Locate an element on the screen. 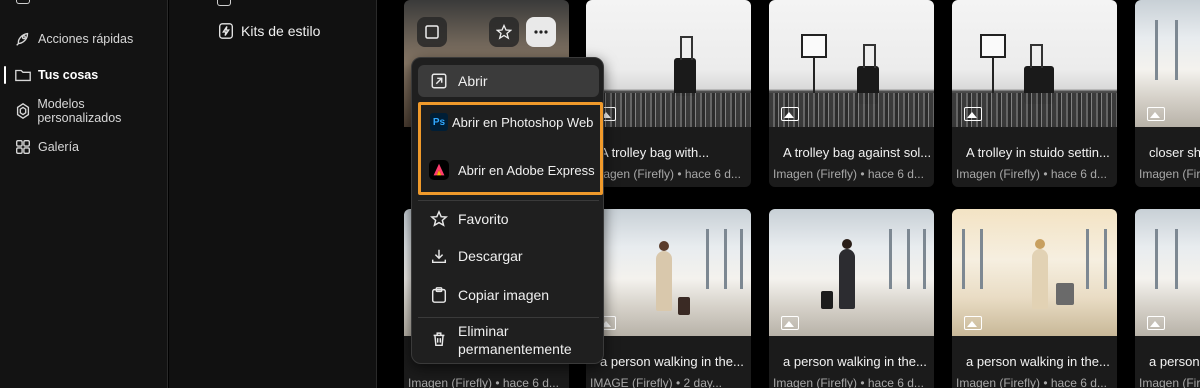 Image resolution: width=1200 pixels, height=388 pixels. menu-item-label: Favorito is located at coordinates (483, 219).